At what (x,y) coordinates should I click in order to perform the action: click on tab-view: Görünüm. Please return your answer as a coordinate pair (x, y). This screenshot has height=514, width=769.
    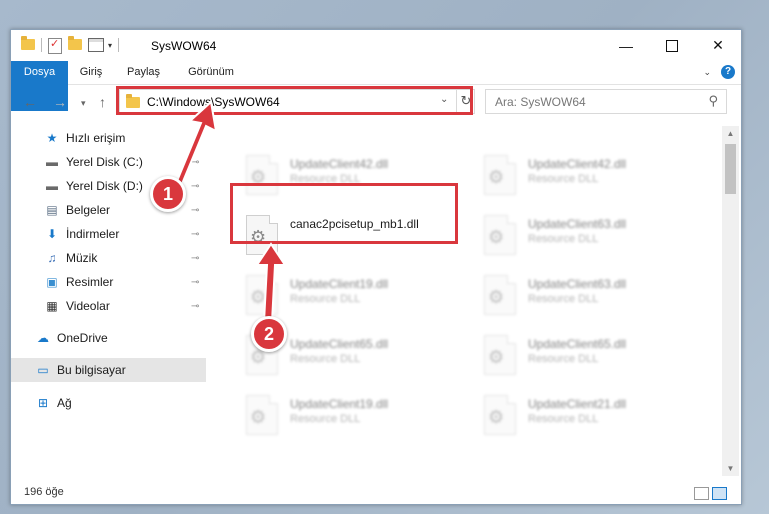
    Looking at the image, I should click on (211, 72).